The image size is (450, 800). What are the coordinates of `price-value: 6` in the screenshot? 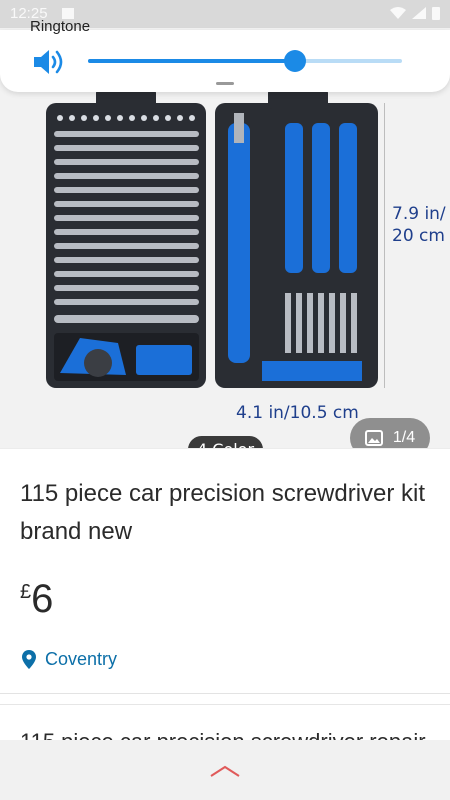 It's located at (42, 599).